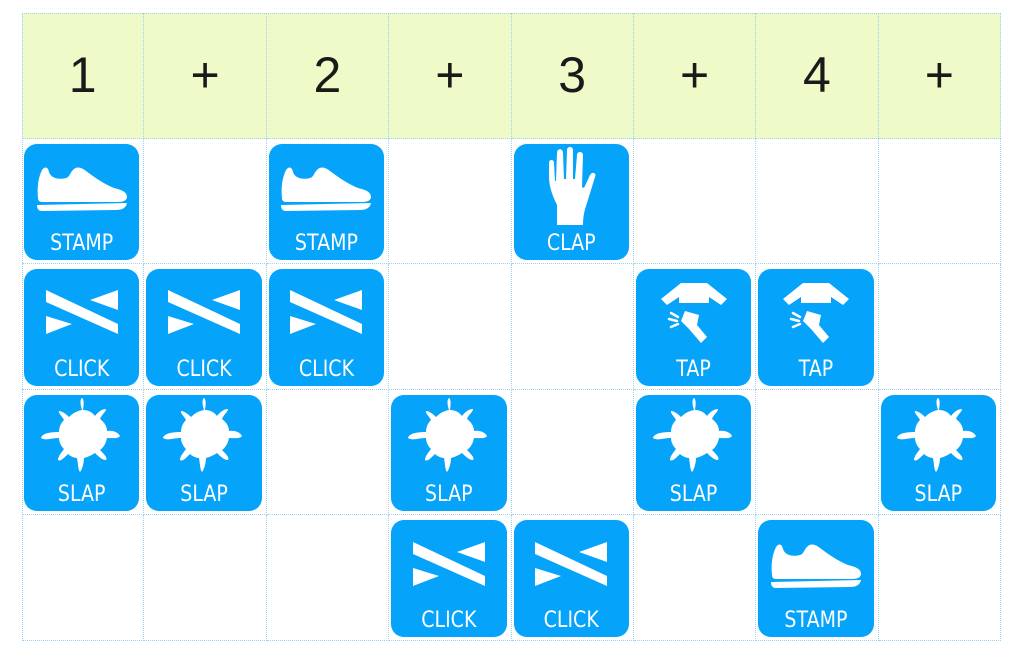 This screenshot has width=1024, height=657. Describe the element at coordinates (572, 76) in the screenshot. I see `beat-header-count: 3` at that location.